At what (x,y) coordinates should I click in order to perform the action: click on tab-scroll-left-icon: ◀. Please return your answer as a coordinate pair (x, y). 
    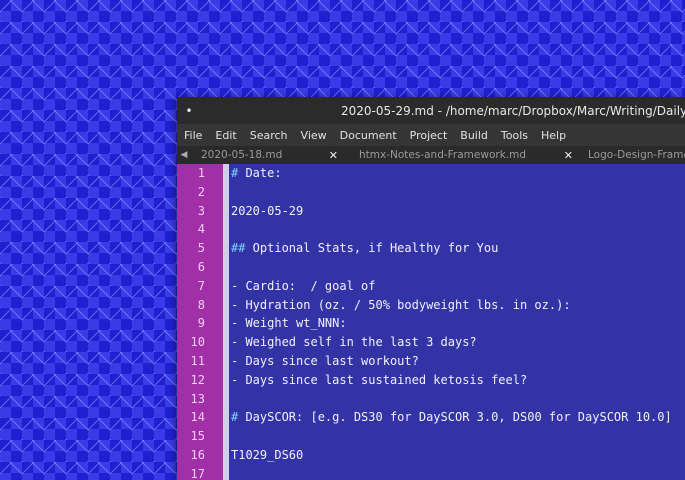
    Looking at the image, I should click on (184, 155).